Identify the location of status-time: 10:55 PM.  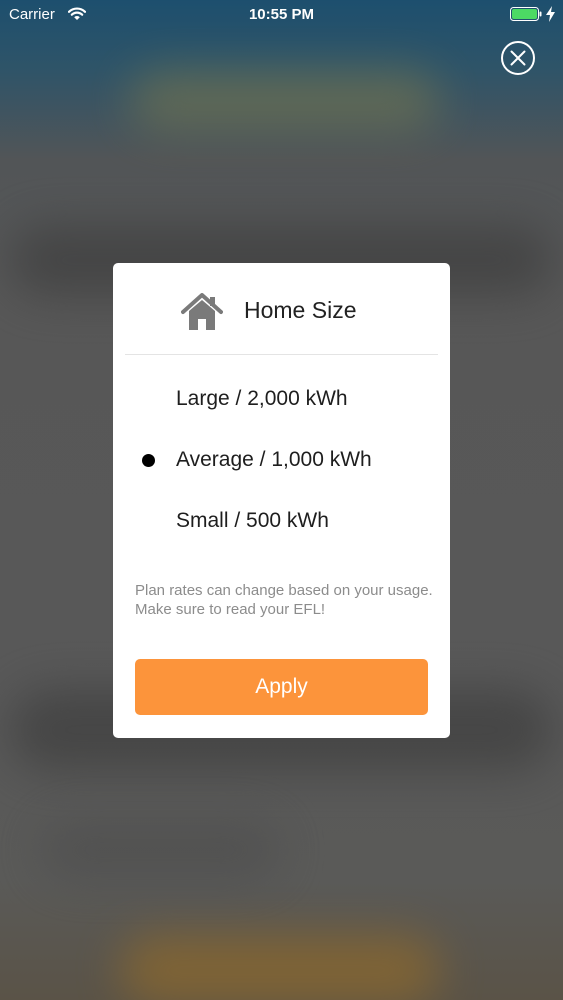
(281, 14).